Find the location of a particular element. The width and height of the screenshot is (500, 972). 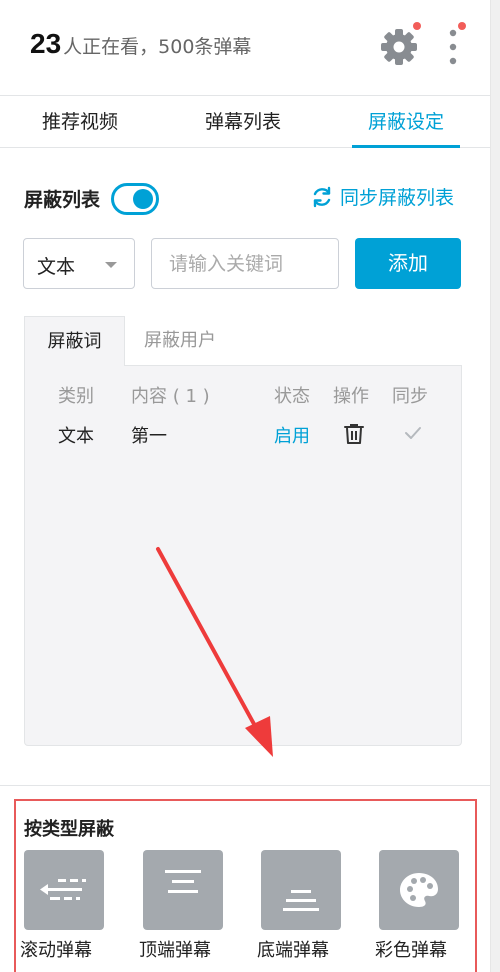

row-category: 文本 is located at coordinates (76, 436).